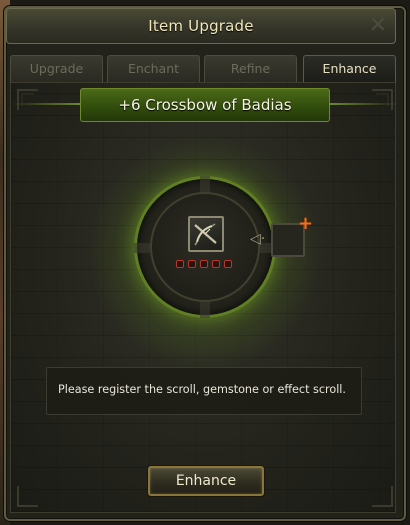 This screenshot has width=410, height=525. Describe the element at coordinates (56, 68) in the screenshot. I see `tab-upgrade: Upgrade` at that location.